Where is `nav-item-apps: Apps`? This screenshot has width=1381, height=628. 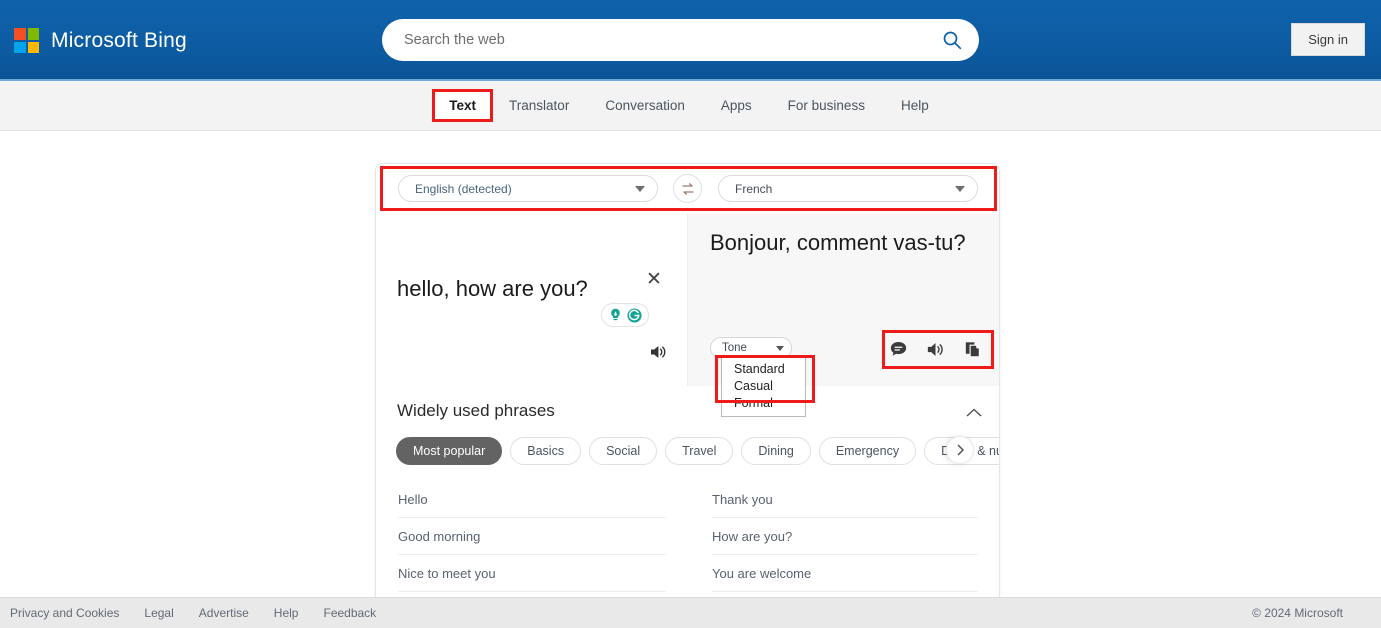 nav-item-apps: Apps is located at coordinates (736, 105).